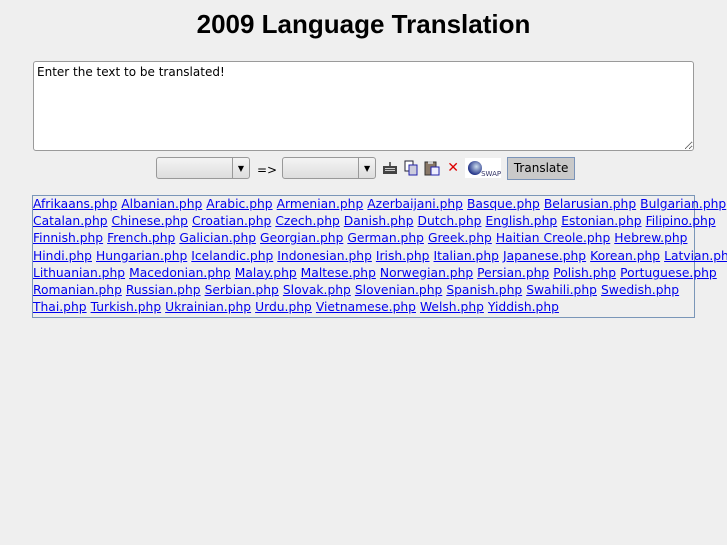 The height and width of the screenshot is (545, 727). Describe the element at coordinates (266, 273) in the screenshot. I see `language-link: Malay.php` at that location.